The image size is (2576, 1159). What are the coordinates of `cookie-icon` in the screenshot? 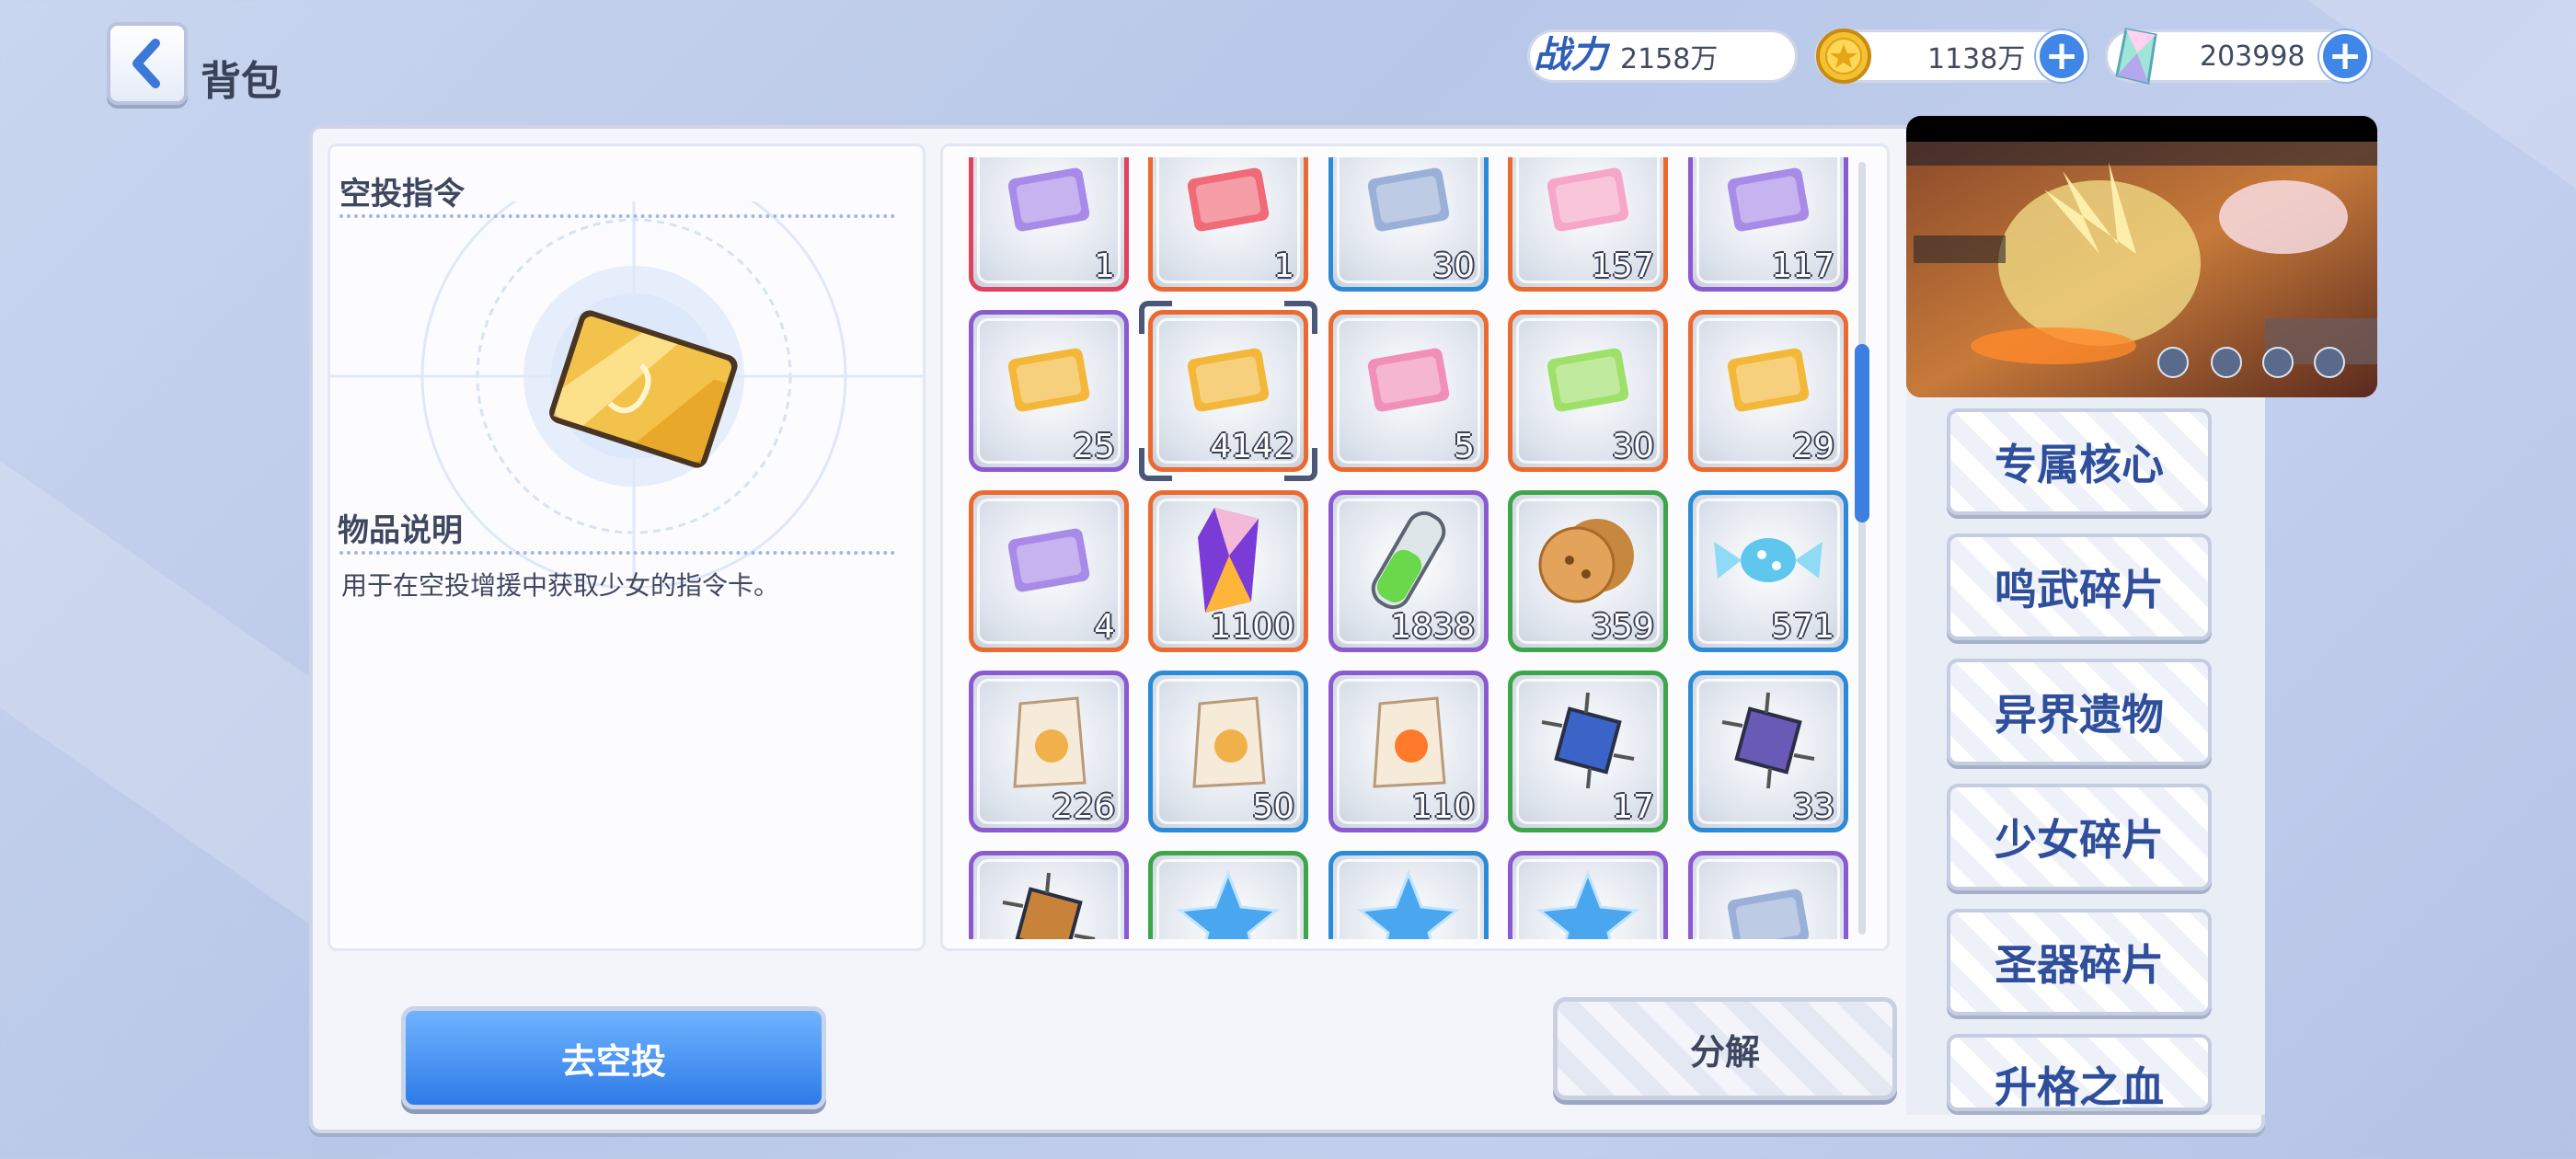 It's located at (1588, 562).